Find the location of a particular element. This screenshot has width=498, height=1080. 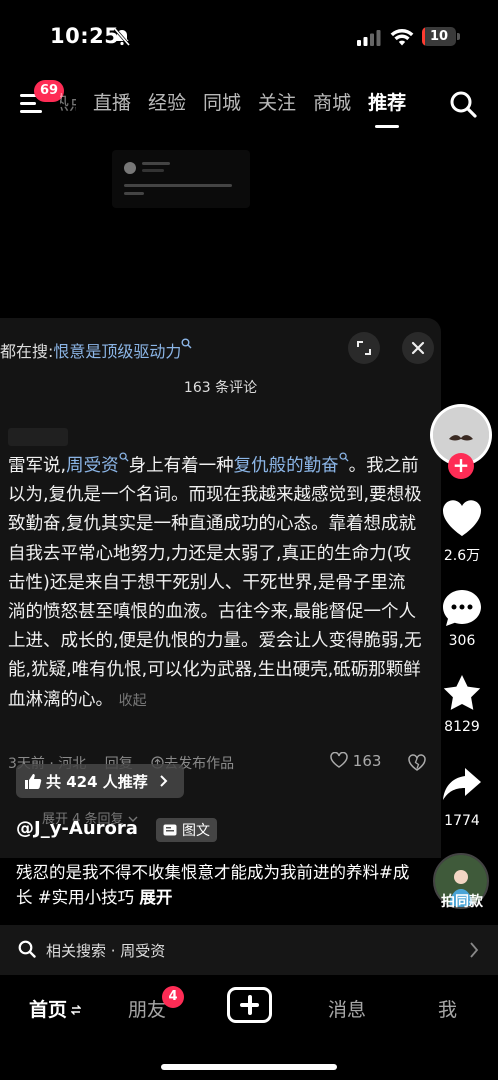

comment-link-person: 周受资 is located at coordinates (97, 464).